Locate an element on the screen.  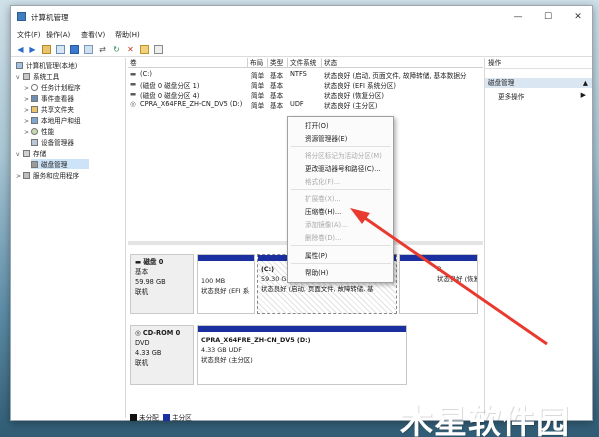
menu-help: 帮助(H) is located at coordinates (127, 35).